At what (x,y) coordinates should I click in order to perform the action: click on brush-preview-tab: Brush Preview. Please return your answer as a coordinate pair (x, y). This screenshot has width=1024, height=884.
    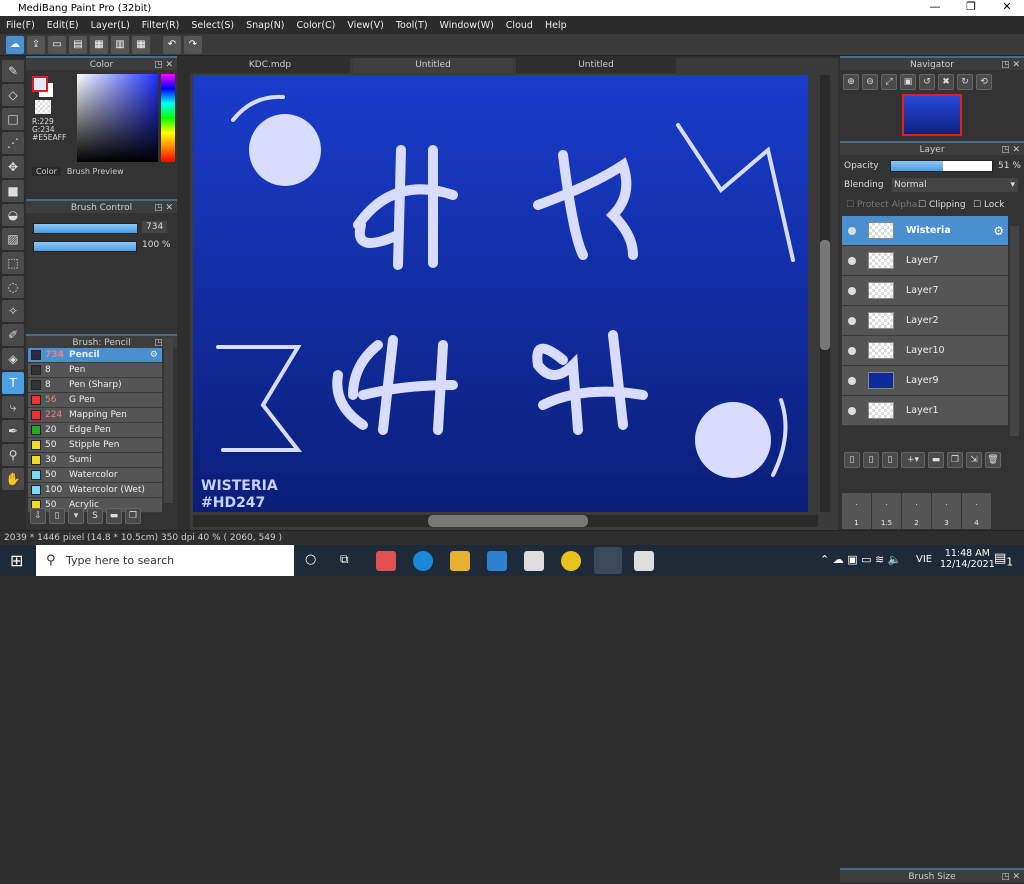
    Looking at the image, I should click on (95, 171).